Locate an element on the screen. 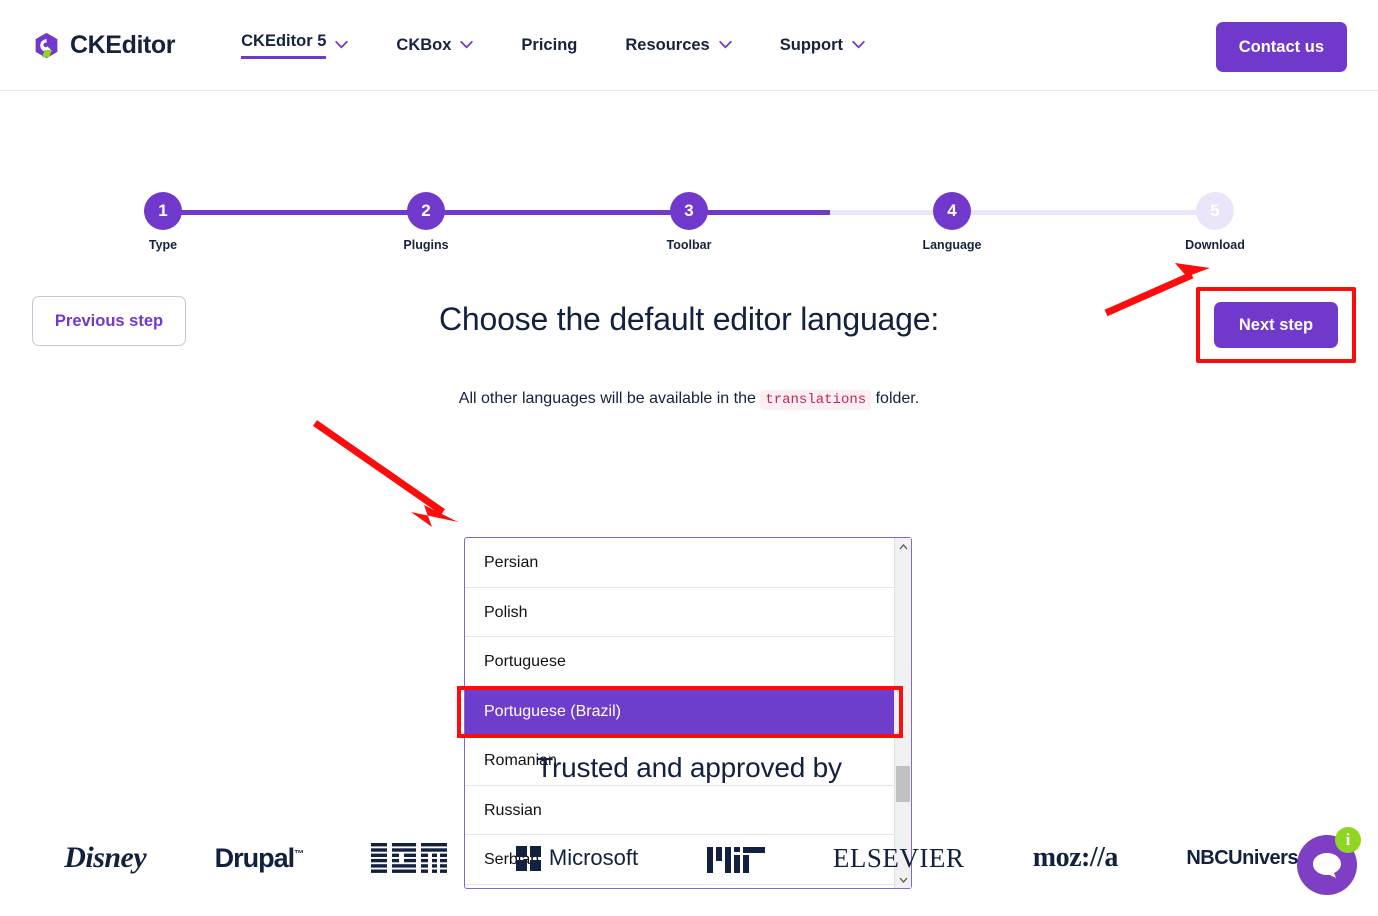 This screenshot has height=916, width=1378. logo-microsoft: Microsoft is located at coordinates (577, 858).